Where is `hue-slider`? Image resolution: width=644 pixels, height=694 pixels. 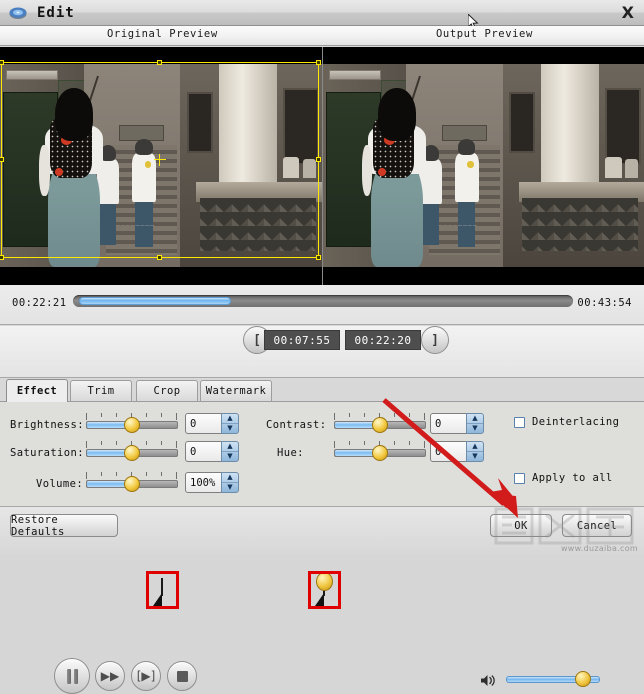 hue-slider is located at coordinates (380, 451).